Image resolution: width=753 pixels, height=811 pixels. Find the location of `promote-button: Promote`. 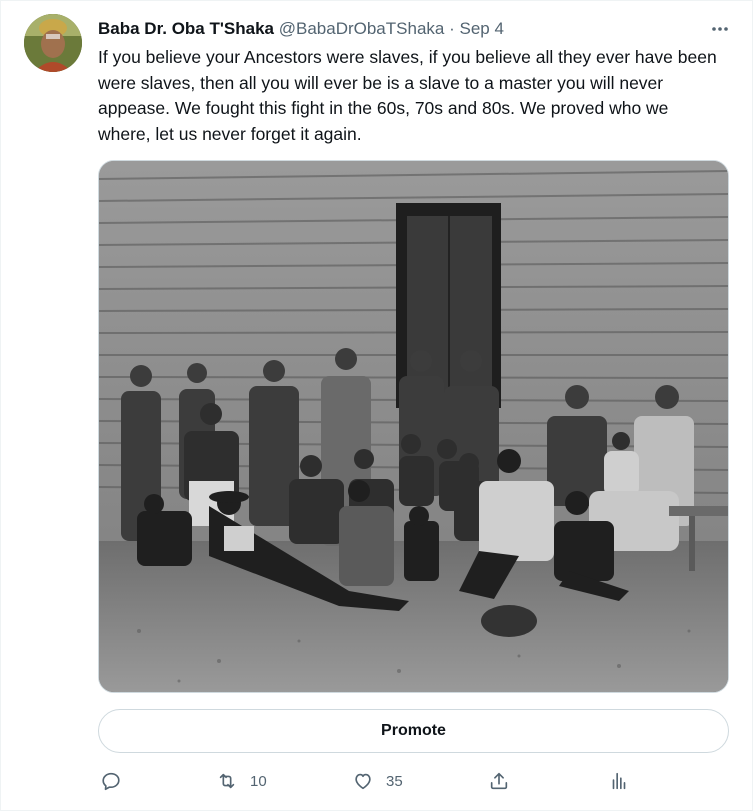

promote-button: Promote is located at coordinates (413, 731).